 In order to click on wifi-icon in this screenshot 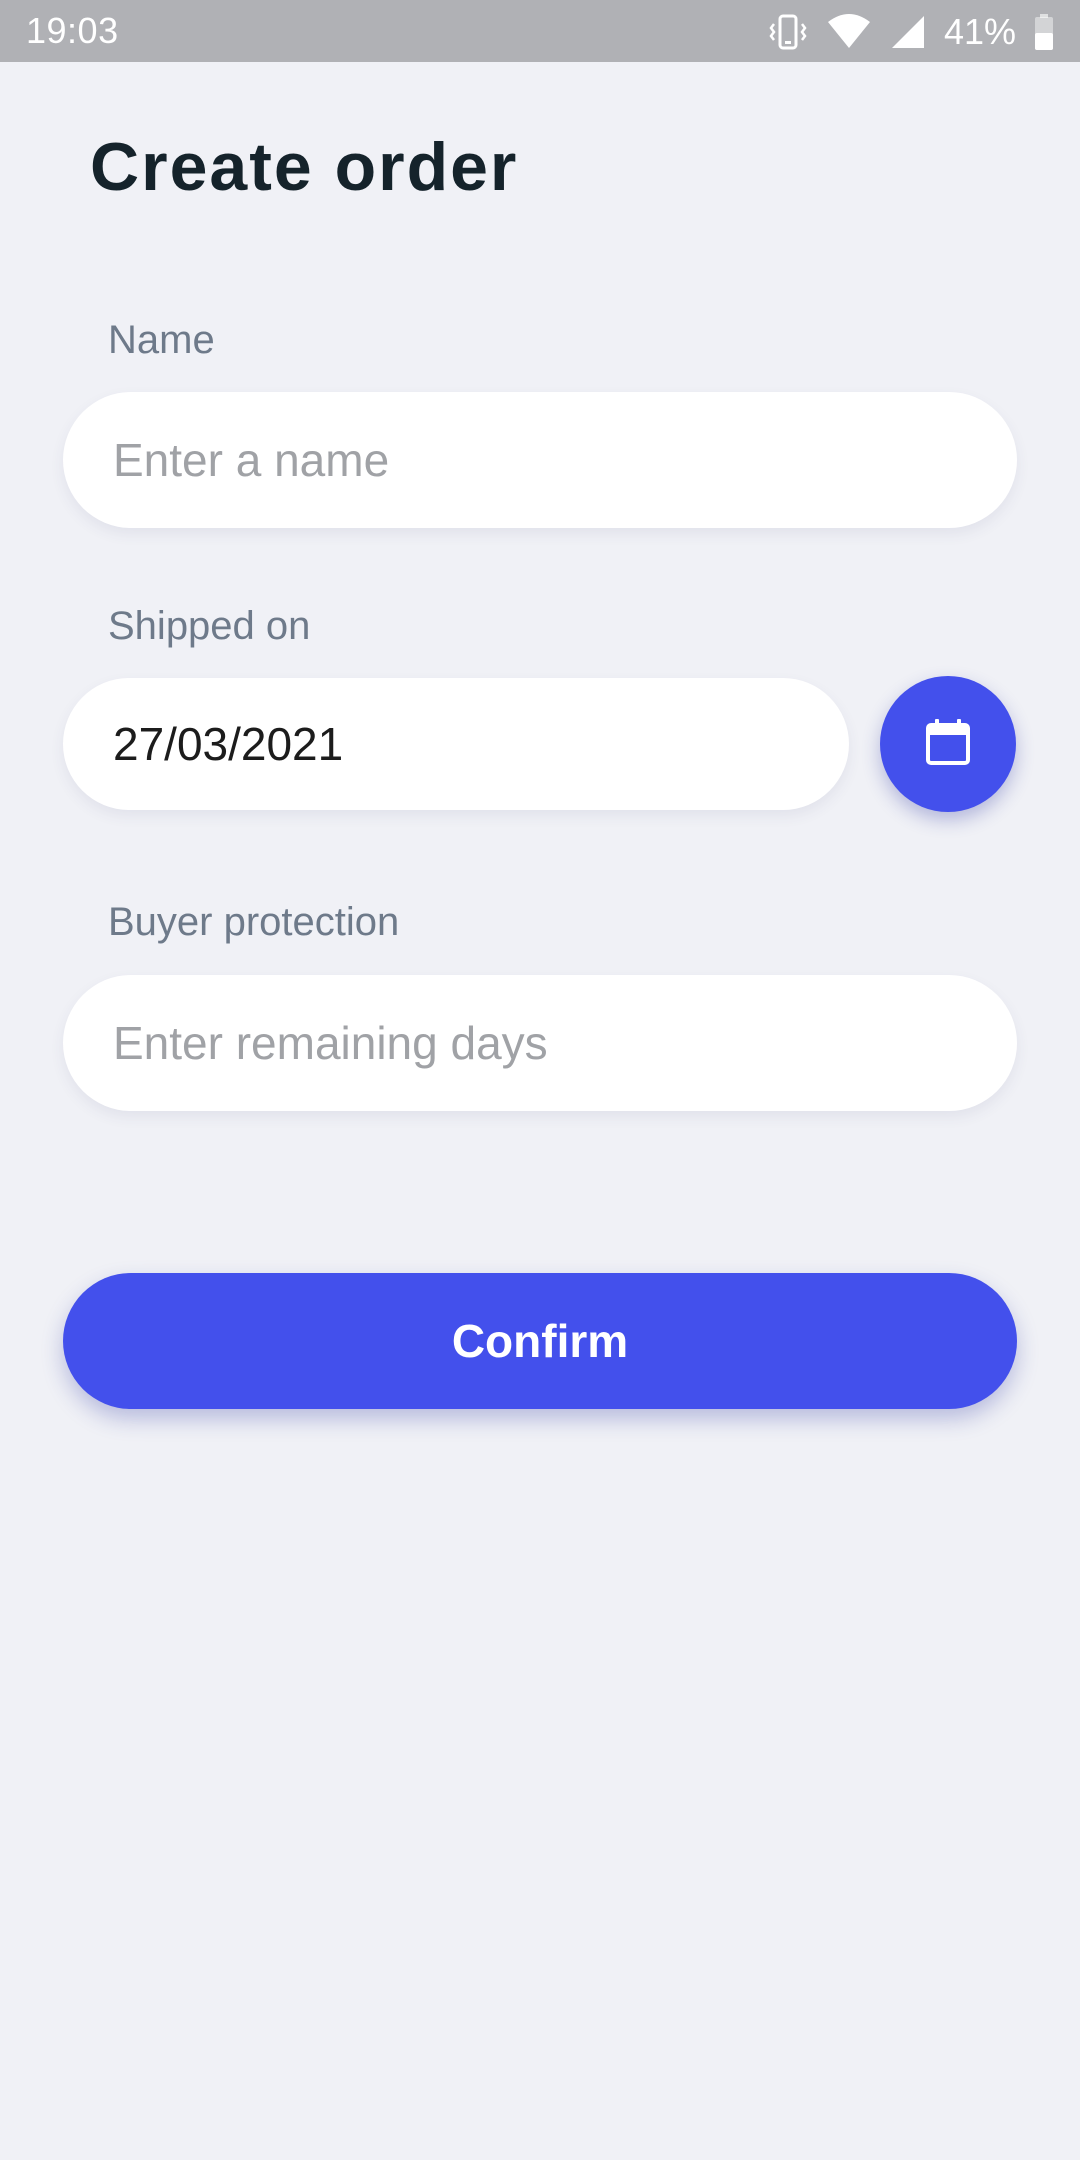, I will do `click(849, 32)`.